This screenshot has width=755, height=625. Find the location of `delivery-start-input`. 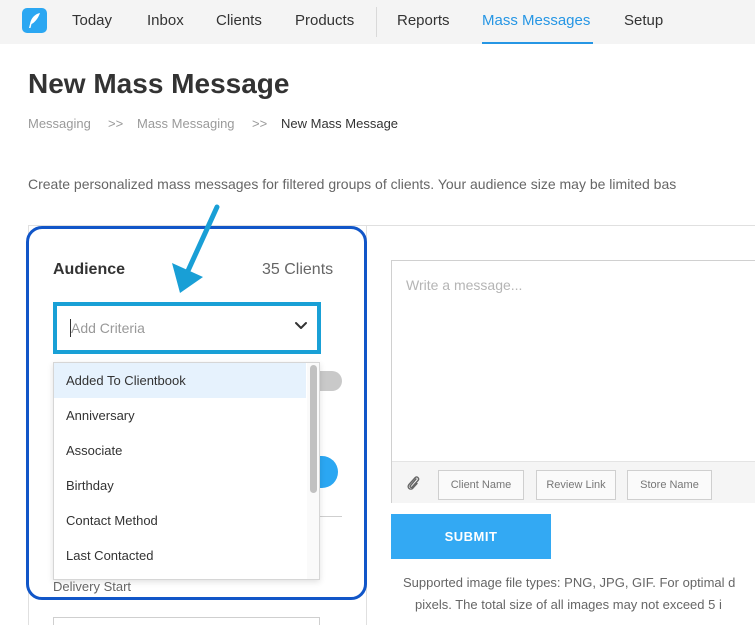

delivery-start-input is located at coordinates (186, 621).